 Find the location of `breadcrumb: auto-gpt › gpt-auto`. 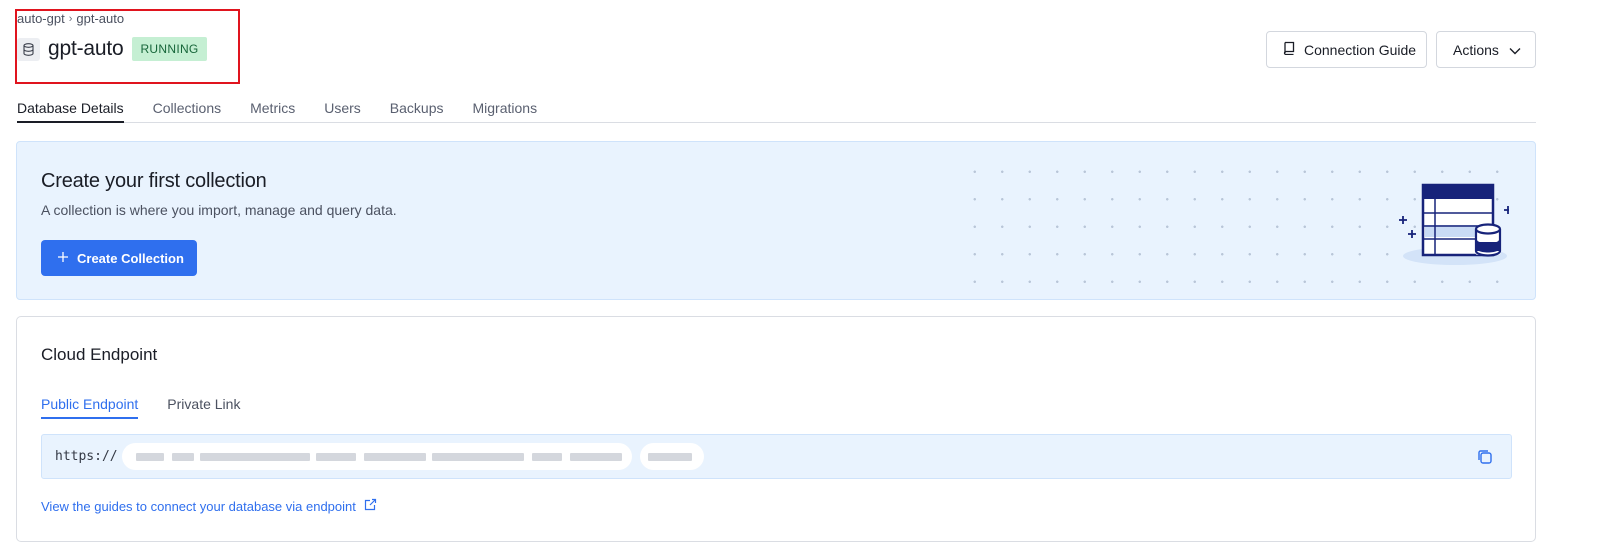

breadcrumb: auto-gpt › gpt-auto is located at coordinates (70, 18).